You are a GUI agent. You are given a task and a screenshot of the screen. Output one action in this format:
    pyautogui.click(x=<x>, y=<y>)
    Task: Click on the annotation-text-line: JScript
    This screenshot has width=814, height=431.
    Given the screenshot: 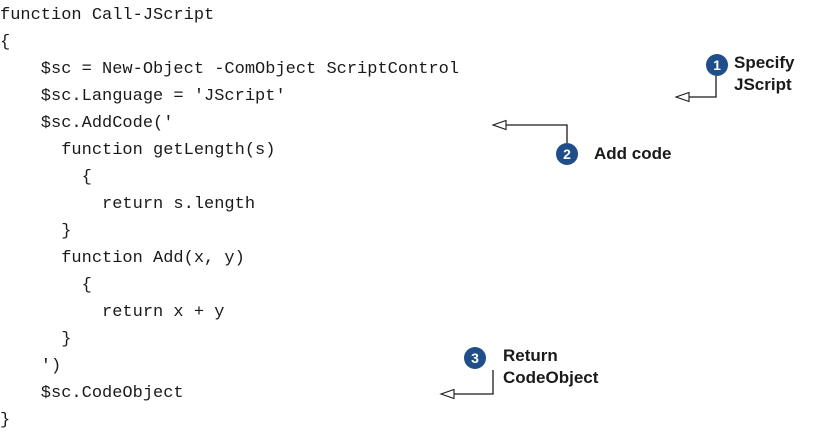 What is the action you would take?
    pyautogui.click(x=763, y=84)
    